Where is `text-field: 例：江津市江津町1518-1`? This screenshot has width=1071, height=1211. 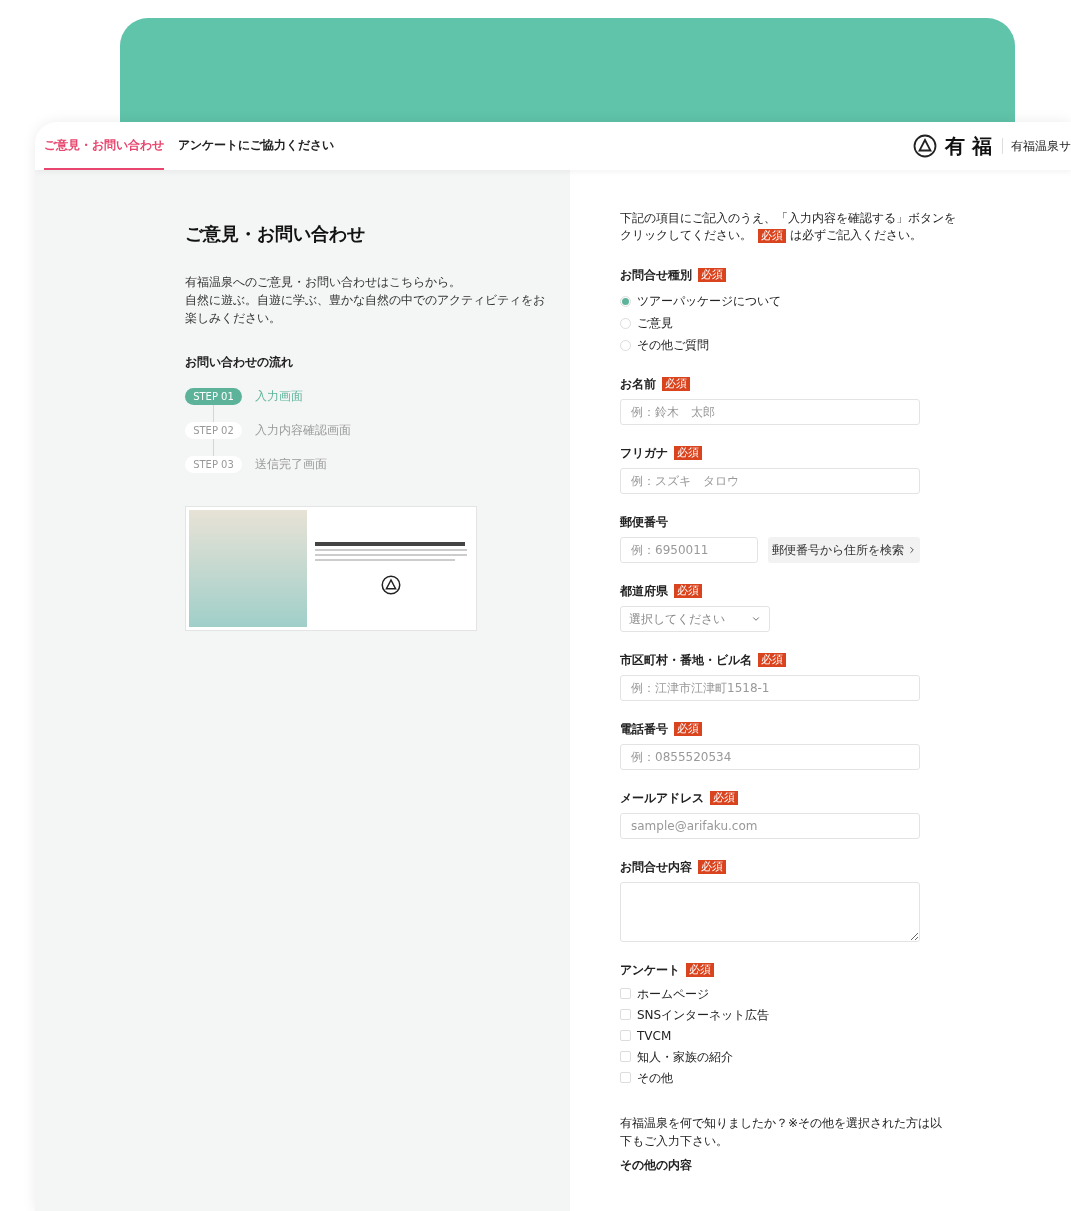
text-field: 例：江津市江津町1518-1 is located at coordinates (770, 688).